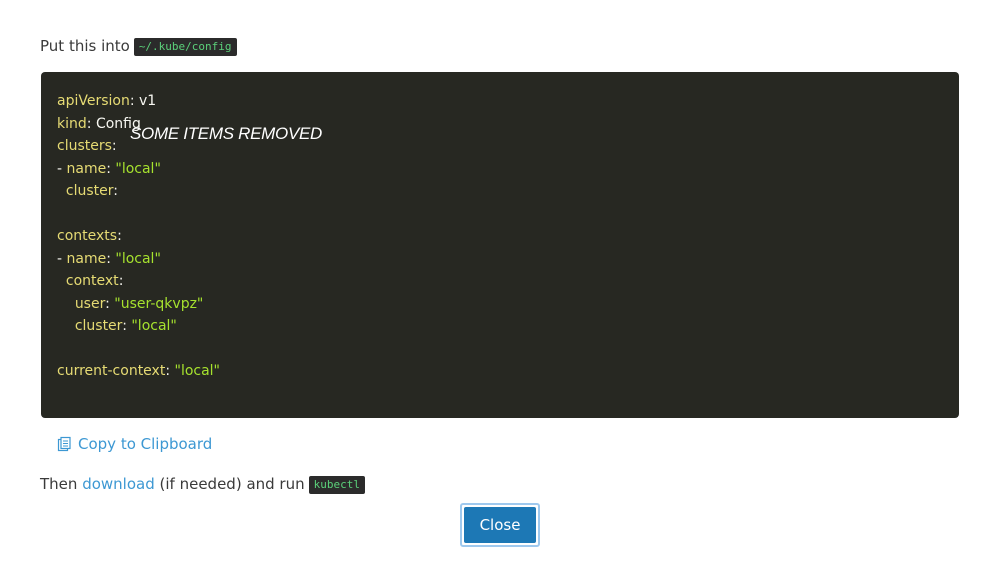 Image resolution: width=1000 pixels, height=571 pixels. Describe the element at coordinates (500, 281) in the screenshot. I see `code-line: context:` at that location.